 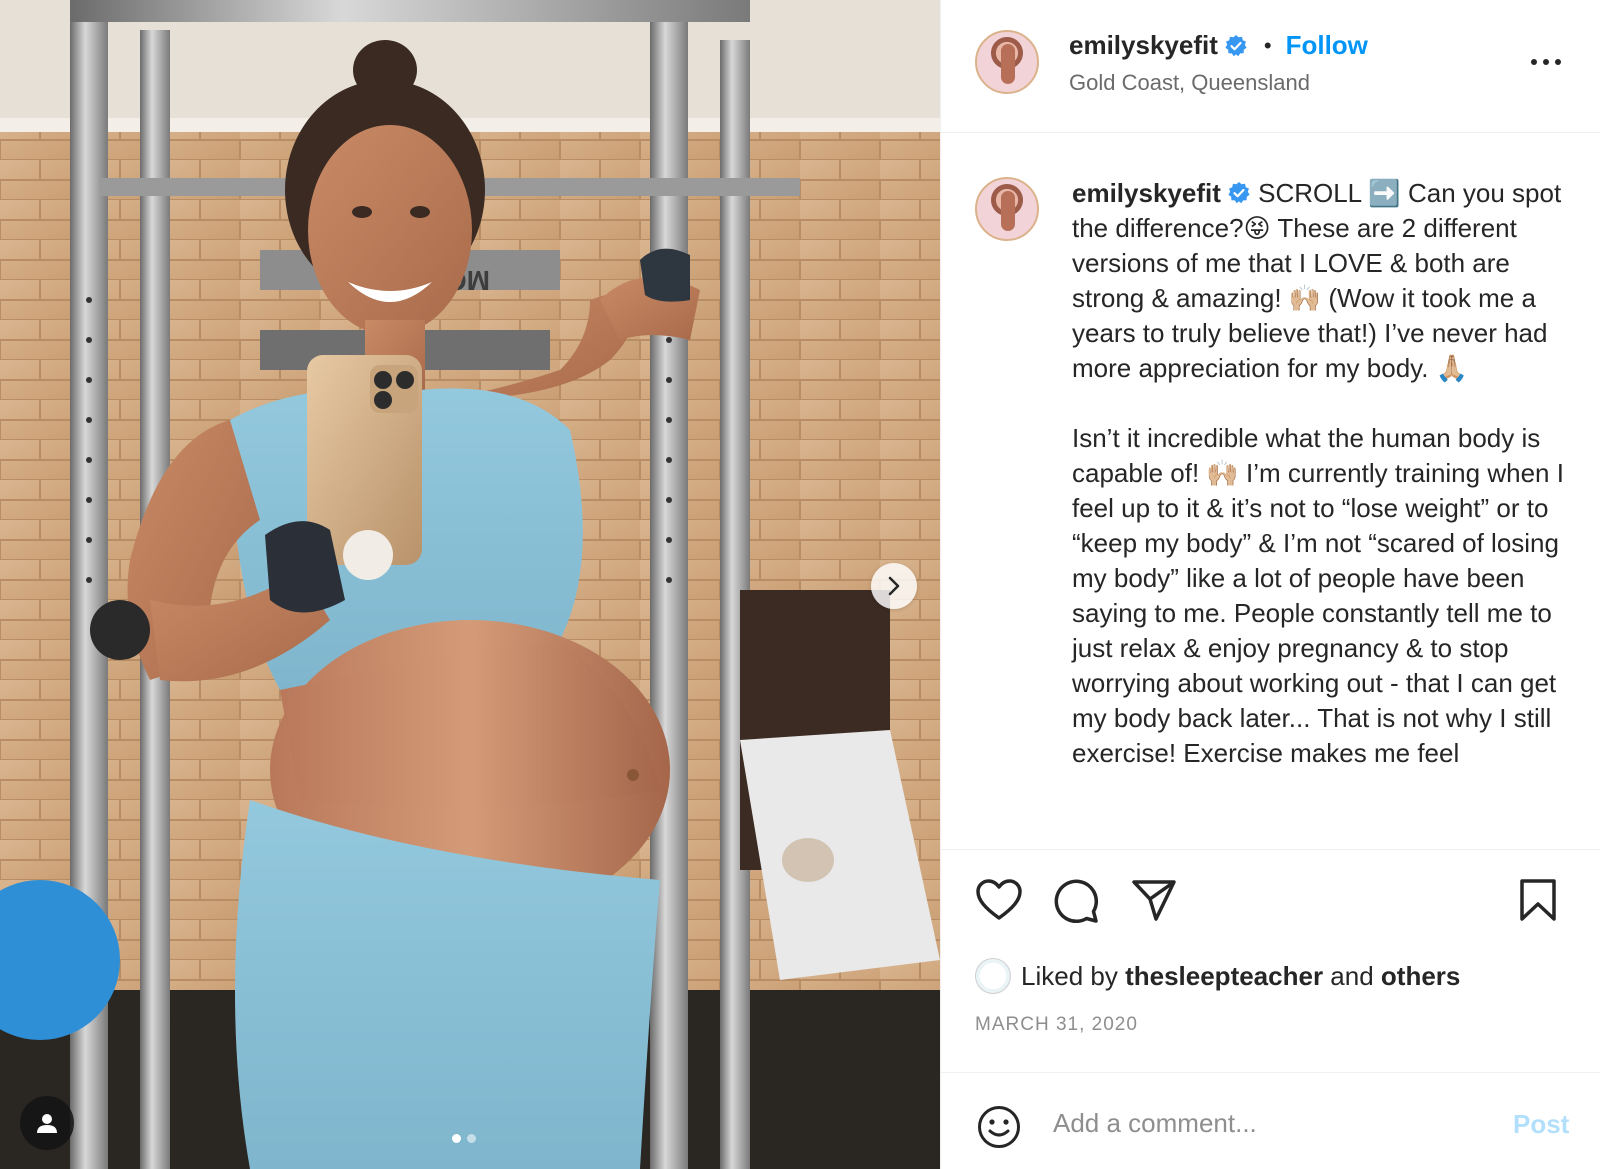 I want to click on post-location: Gold Coast, Queensland, so click(x=1189, y=83).